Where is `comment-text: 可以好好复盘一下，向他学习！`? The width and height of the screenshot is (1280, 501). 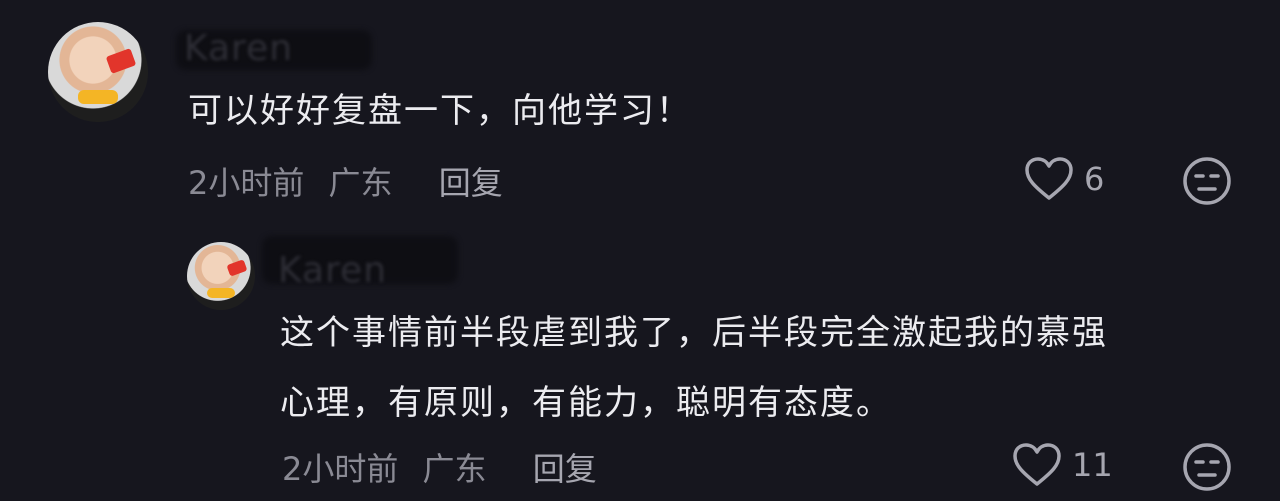 comment-text: 可以好好复盘一下，向他学习！ is located at coordinates (440, 111).